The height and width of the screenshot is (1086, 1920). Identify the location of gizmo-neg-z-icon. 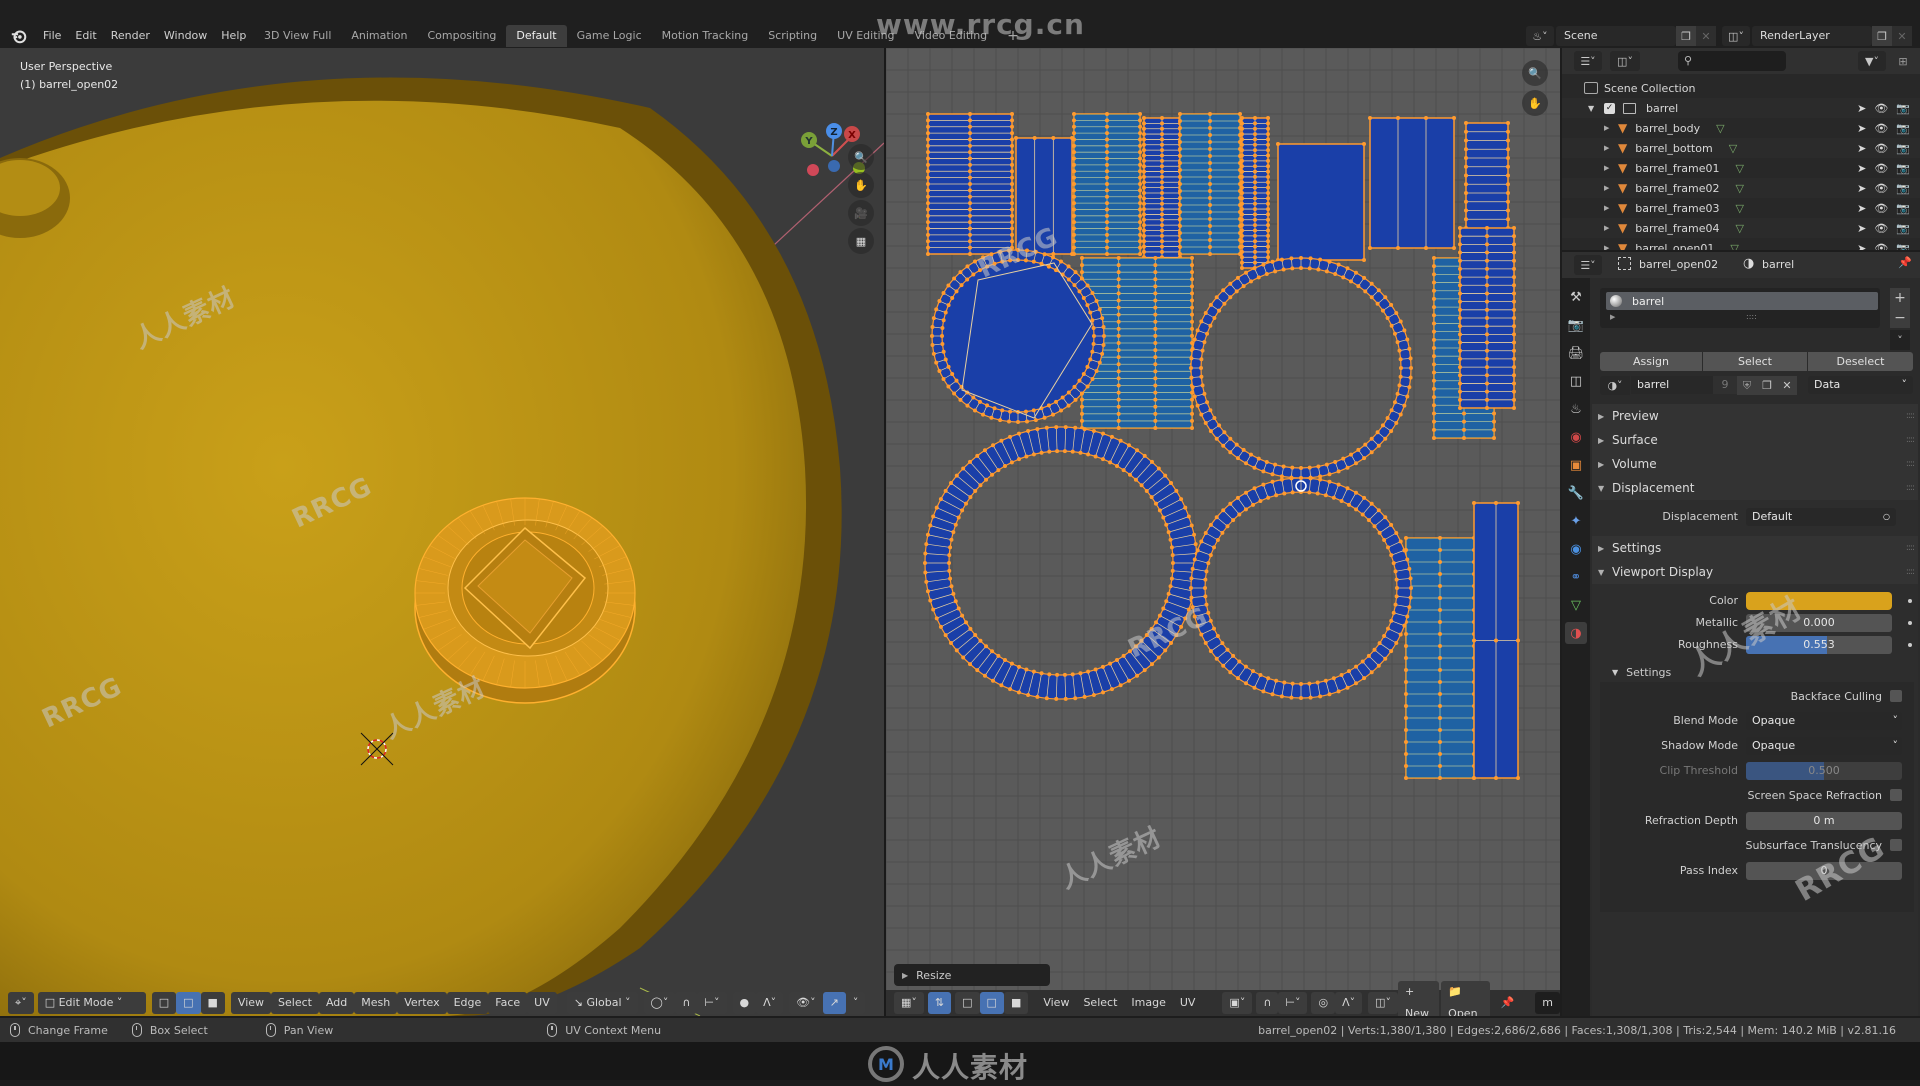
(834, 166).